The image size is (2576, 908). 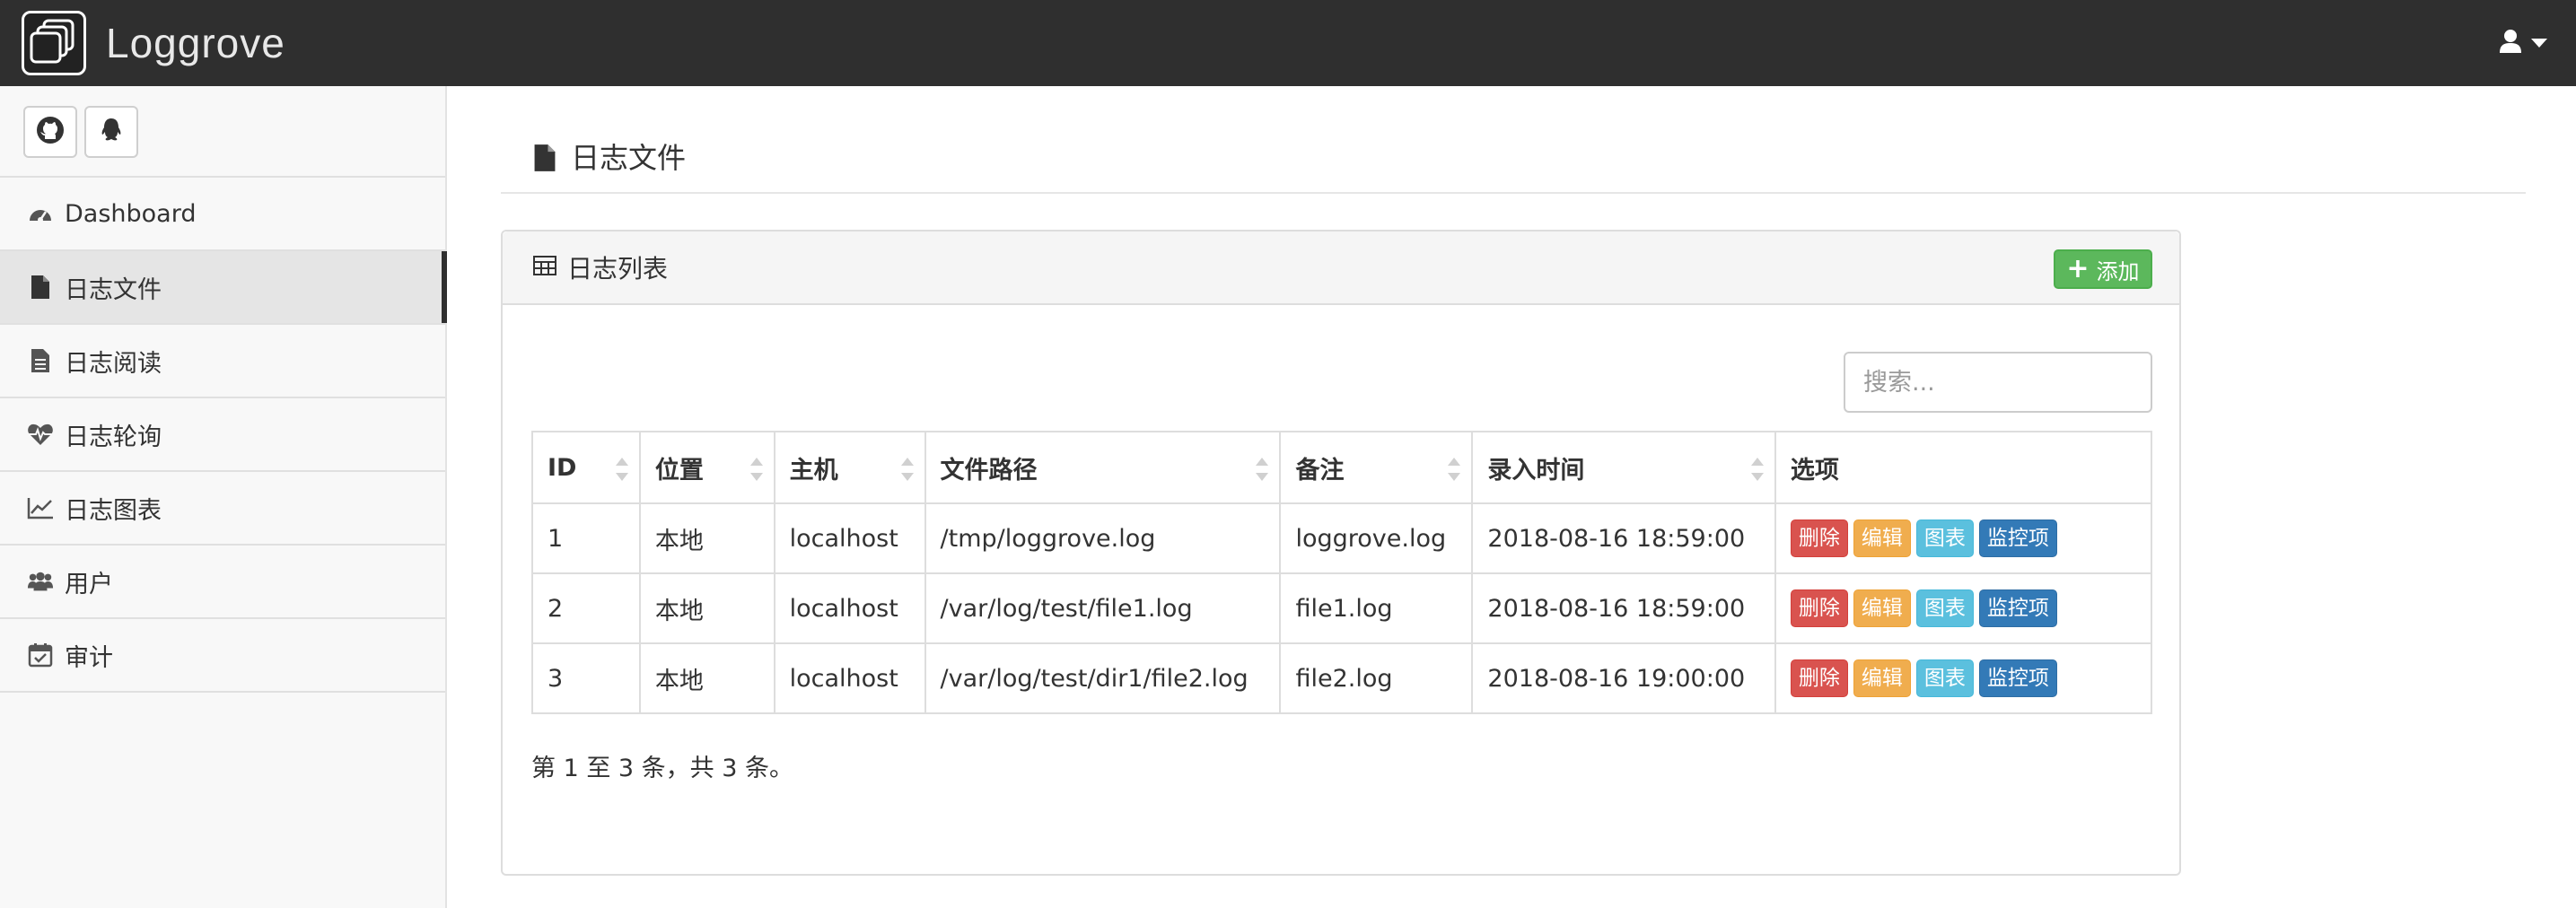 I want to click on cell-time: 2018-08-16 19:00:00, so click(x=1623, y=678).